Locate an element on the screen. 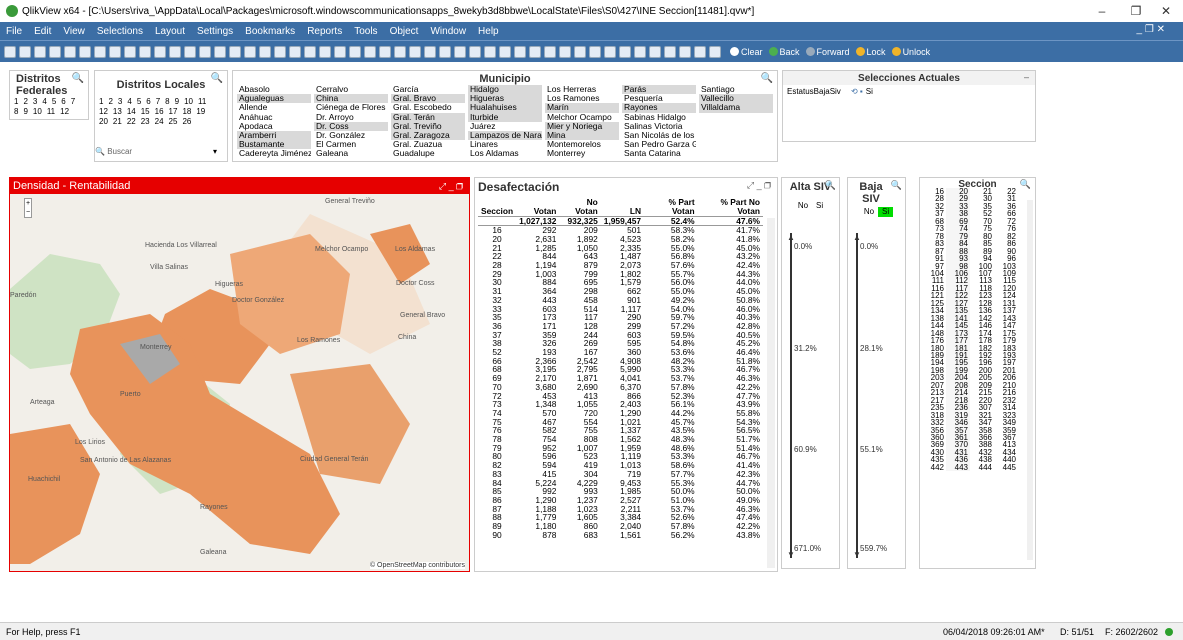 This screenshot has height=640, width=1183. list-item: 8 is located at coordinates (167, 102).